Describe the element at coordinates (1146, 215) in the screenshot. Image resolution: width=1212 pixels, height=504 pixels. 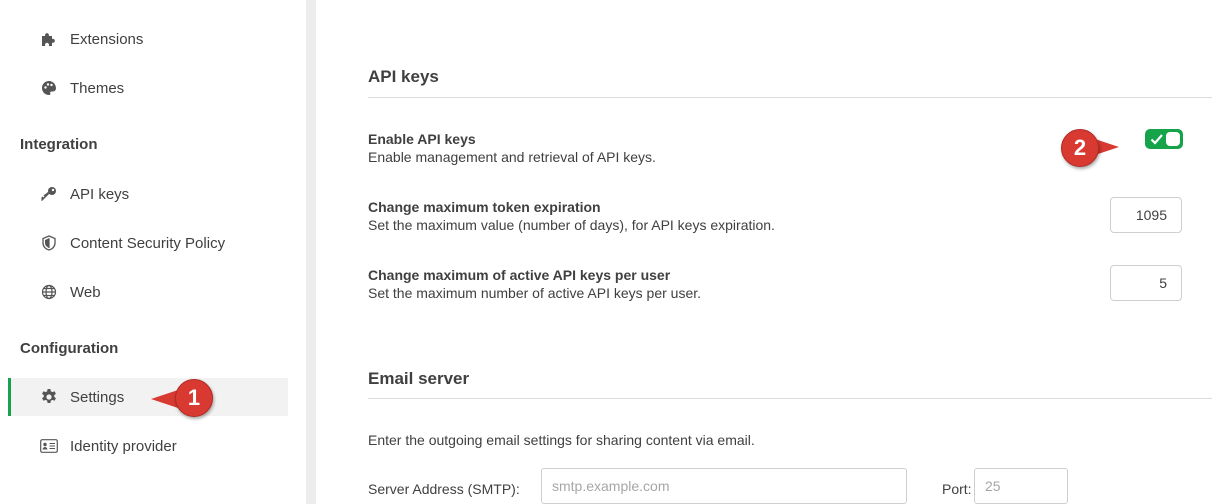
I see `max-token-expiration-input: 1095` at that location.